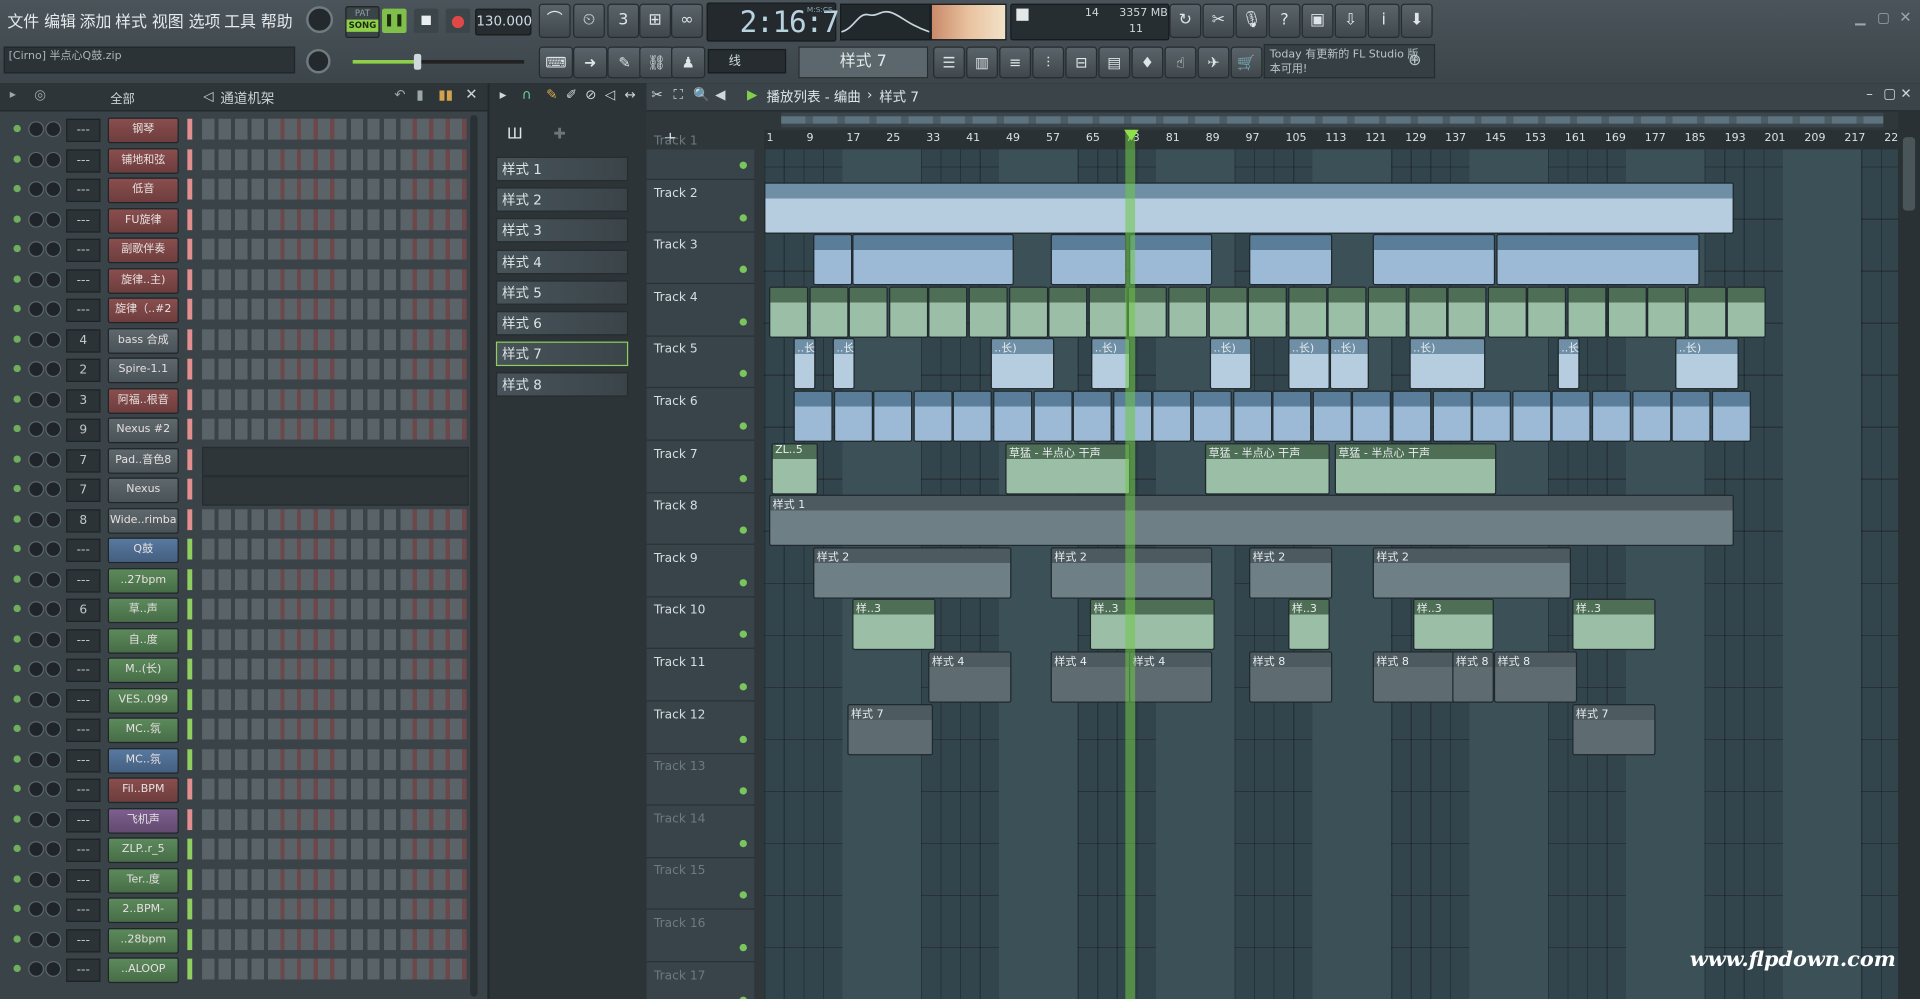 The width and height of the screenshot is (1920, 999). I want to click on pattern-item: 样式 1, so click(562, 169).